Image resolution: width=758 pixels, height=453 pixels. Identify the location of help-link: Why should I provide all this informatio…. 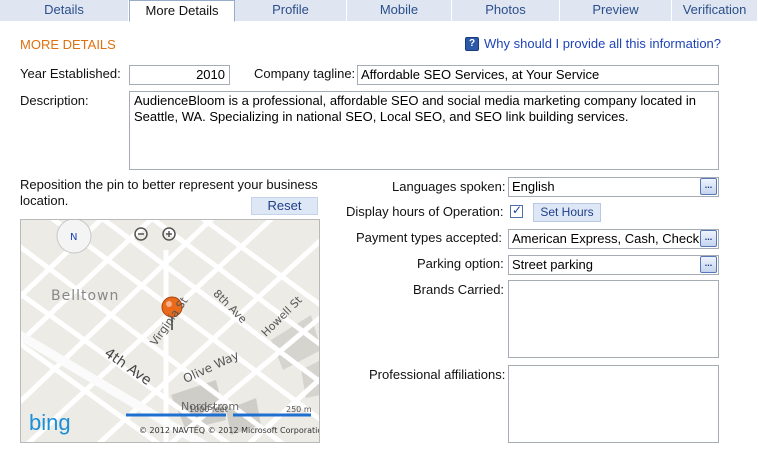
(602, 43).